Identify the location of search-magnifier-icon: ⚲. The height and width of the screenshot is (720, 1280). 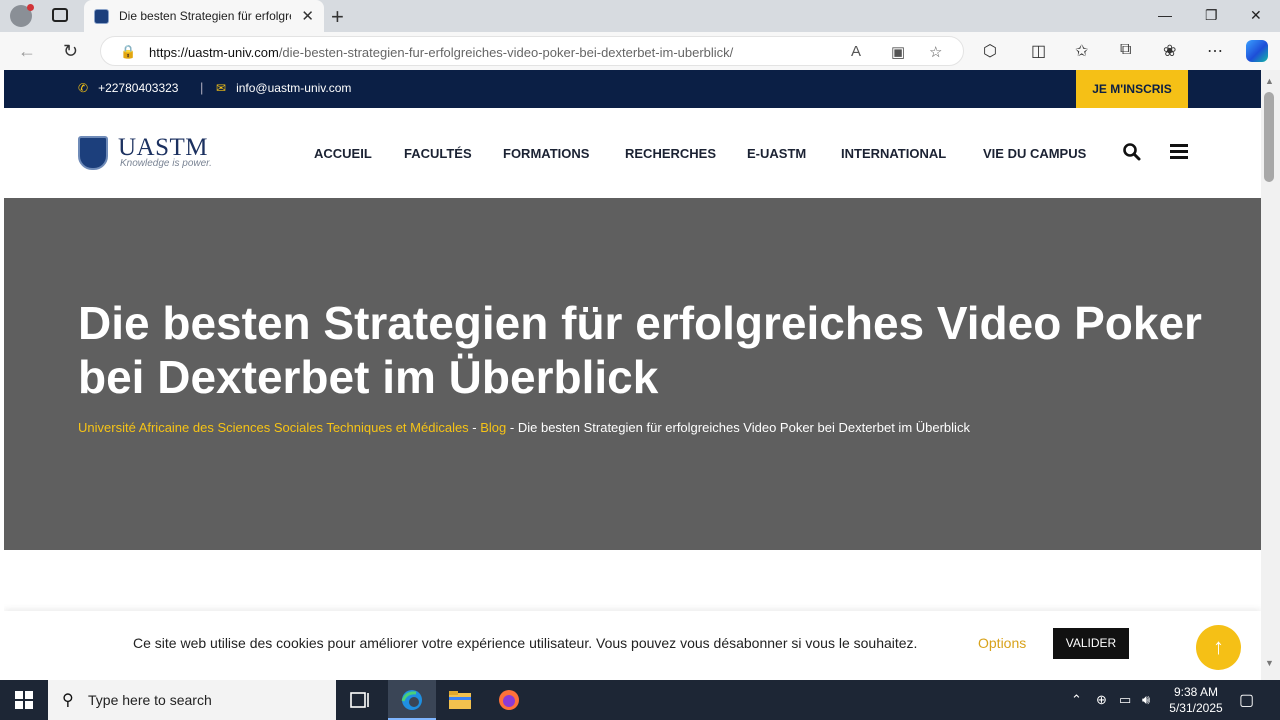
(68, 700).